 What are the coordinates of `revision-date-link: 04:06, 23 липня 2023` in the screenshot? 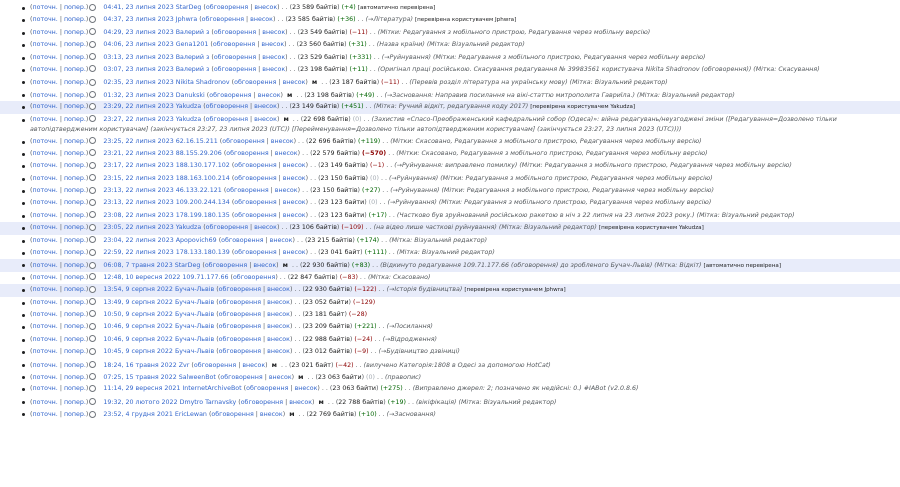 It's located at (138, 44).